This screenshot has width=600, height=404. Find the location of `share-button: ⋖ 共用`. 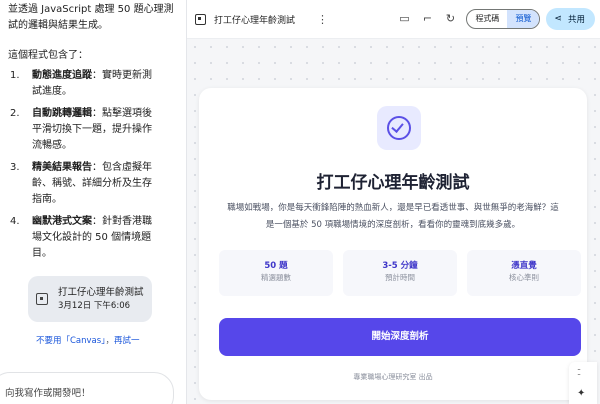

share-button: ⋖ 共用 is located at coordinates (570, 19).